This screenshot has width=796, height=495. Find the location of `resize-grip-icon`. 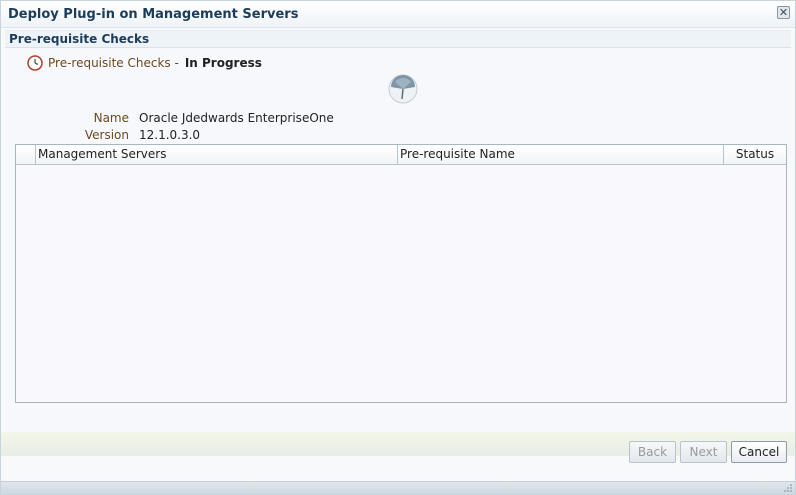

resize-grip-icon is located at coordinates (788, 488).